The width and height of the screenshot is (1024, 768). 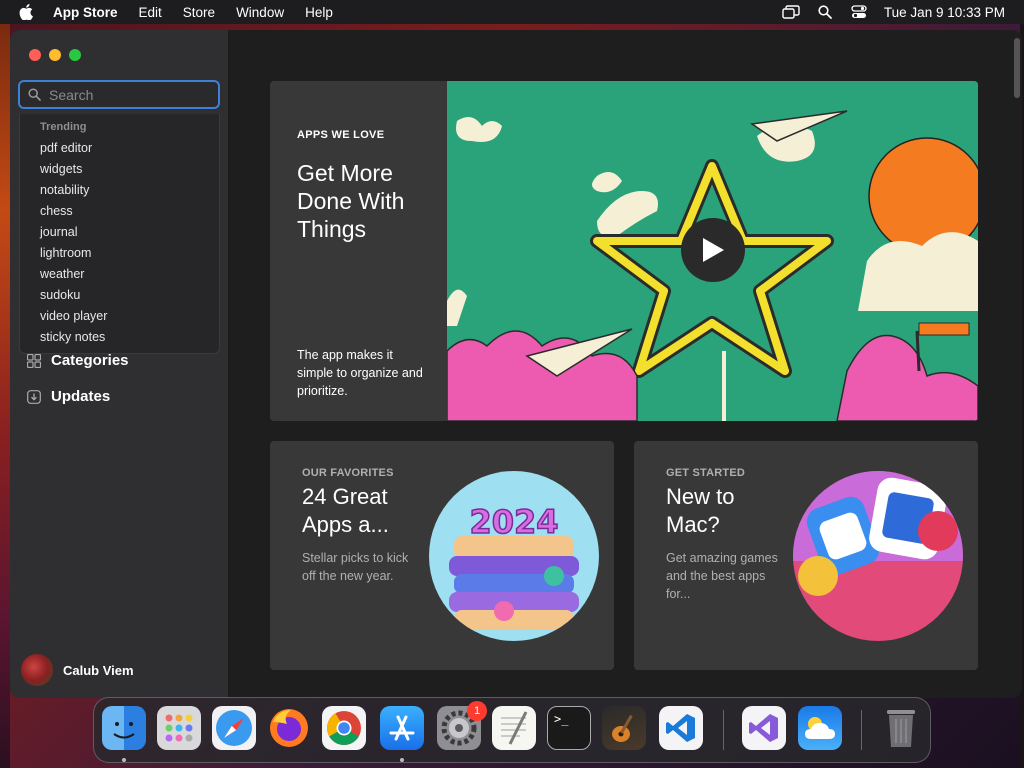 What do you see at coordinates (81, 396) in the screenshot?
I see `sidebar-item-label: Updates` at bounding box center [81, 396].